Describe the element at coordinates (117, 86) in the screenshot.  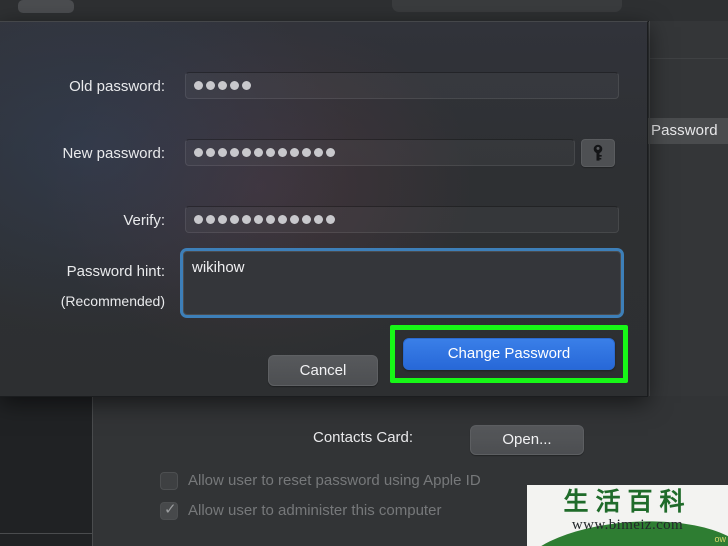
I see `label-old-password: Old password:` at that location.